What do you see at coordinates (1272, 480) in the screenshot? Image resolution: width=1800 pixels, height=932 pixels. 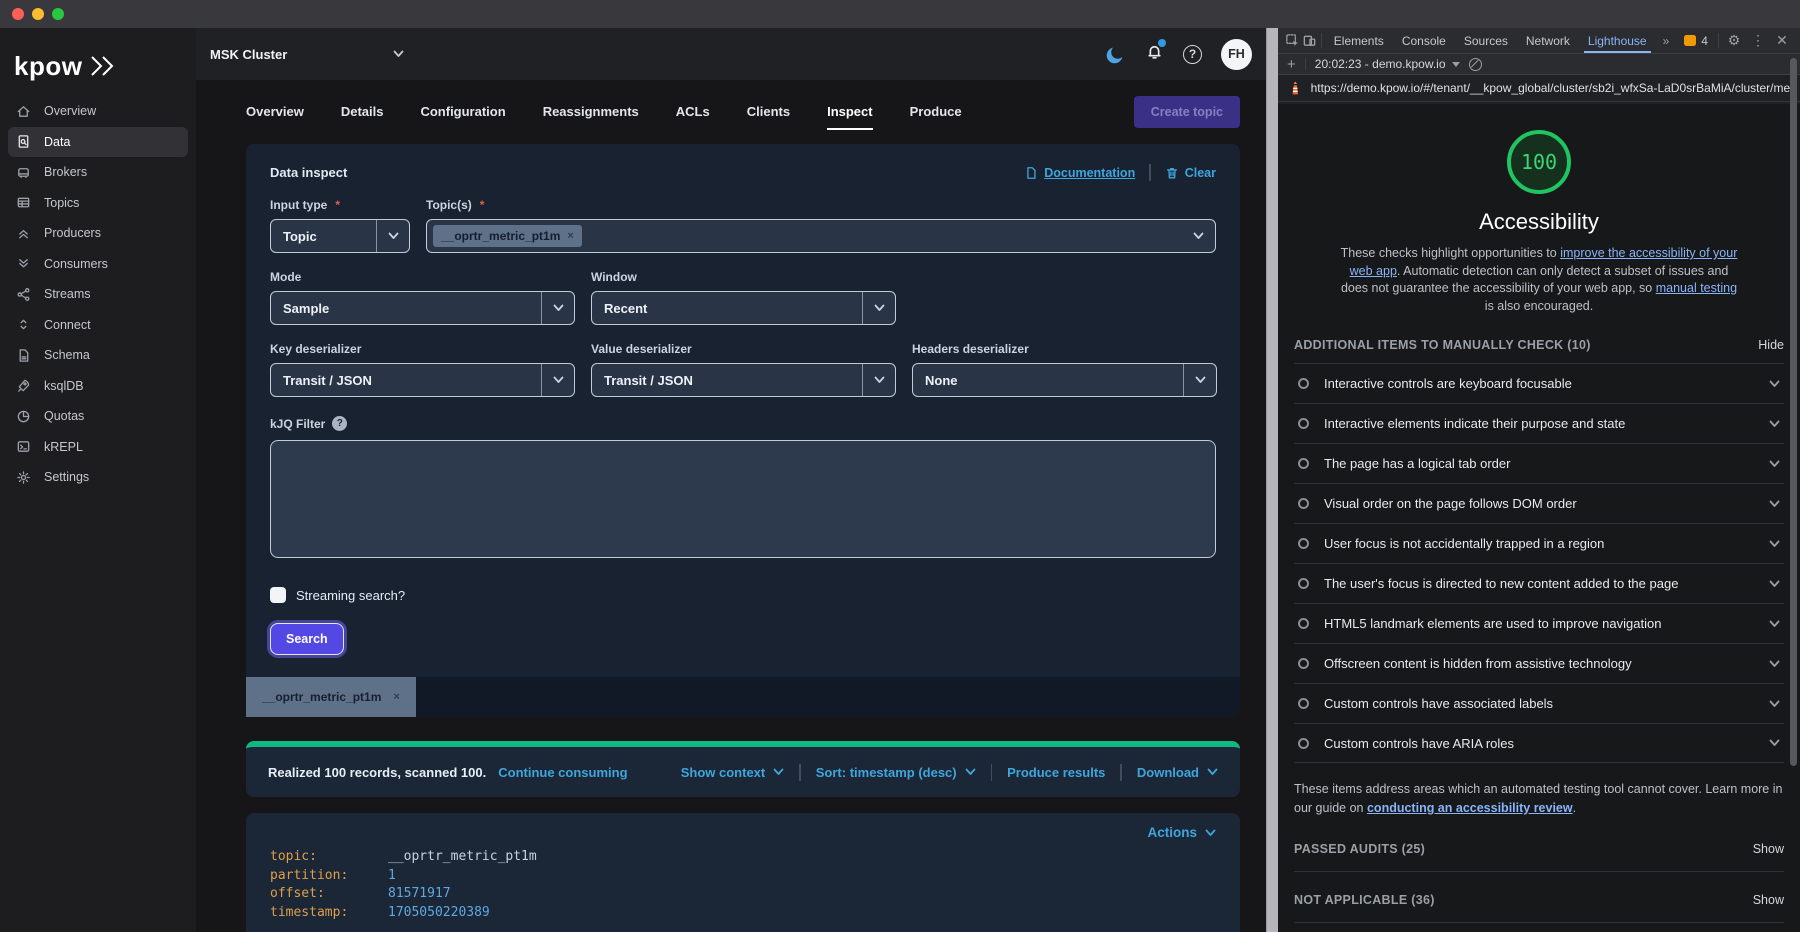 I see `page-scrollbar` at bounding box center [1272, 480].